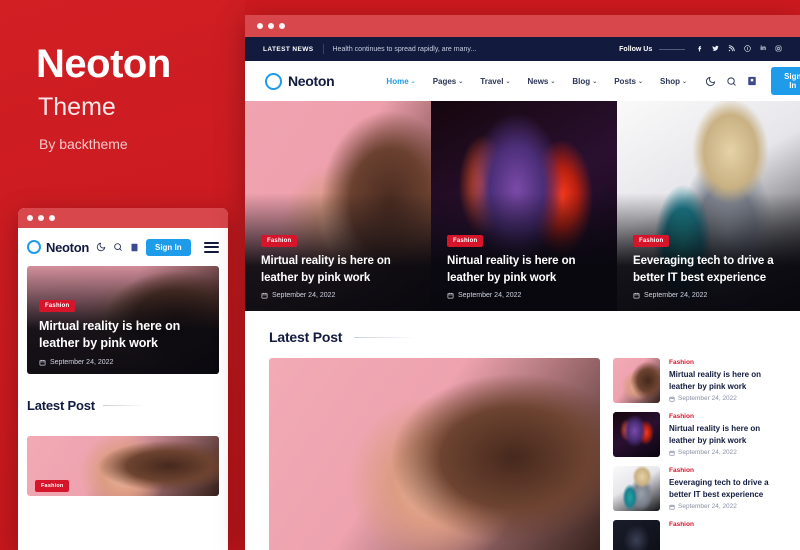 The image size is (800, 550). I want to click on topbar-right: Follow Us in, so click(700, 49).